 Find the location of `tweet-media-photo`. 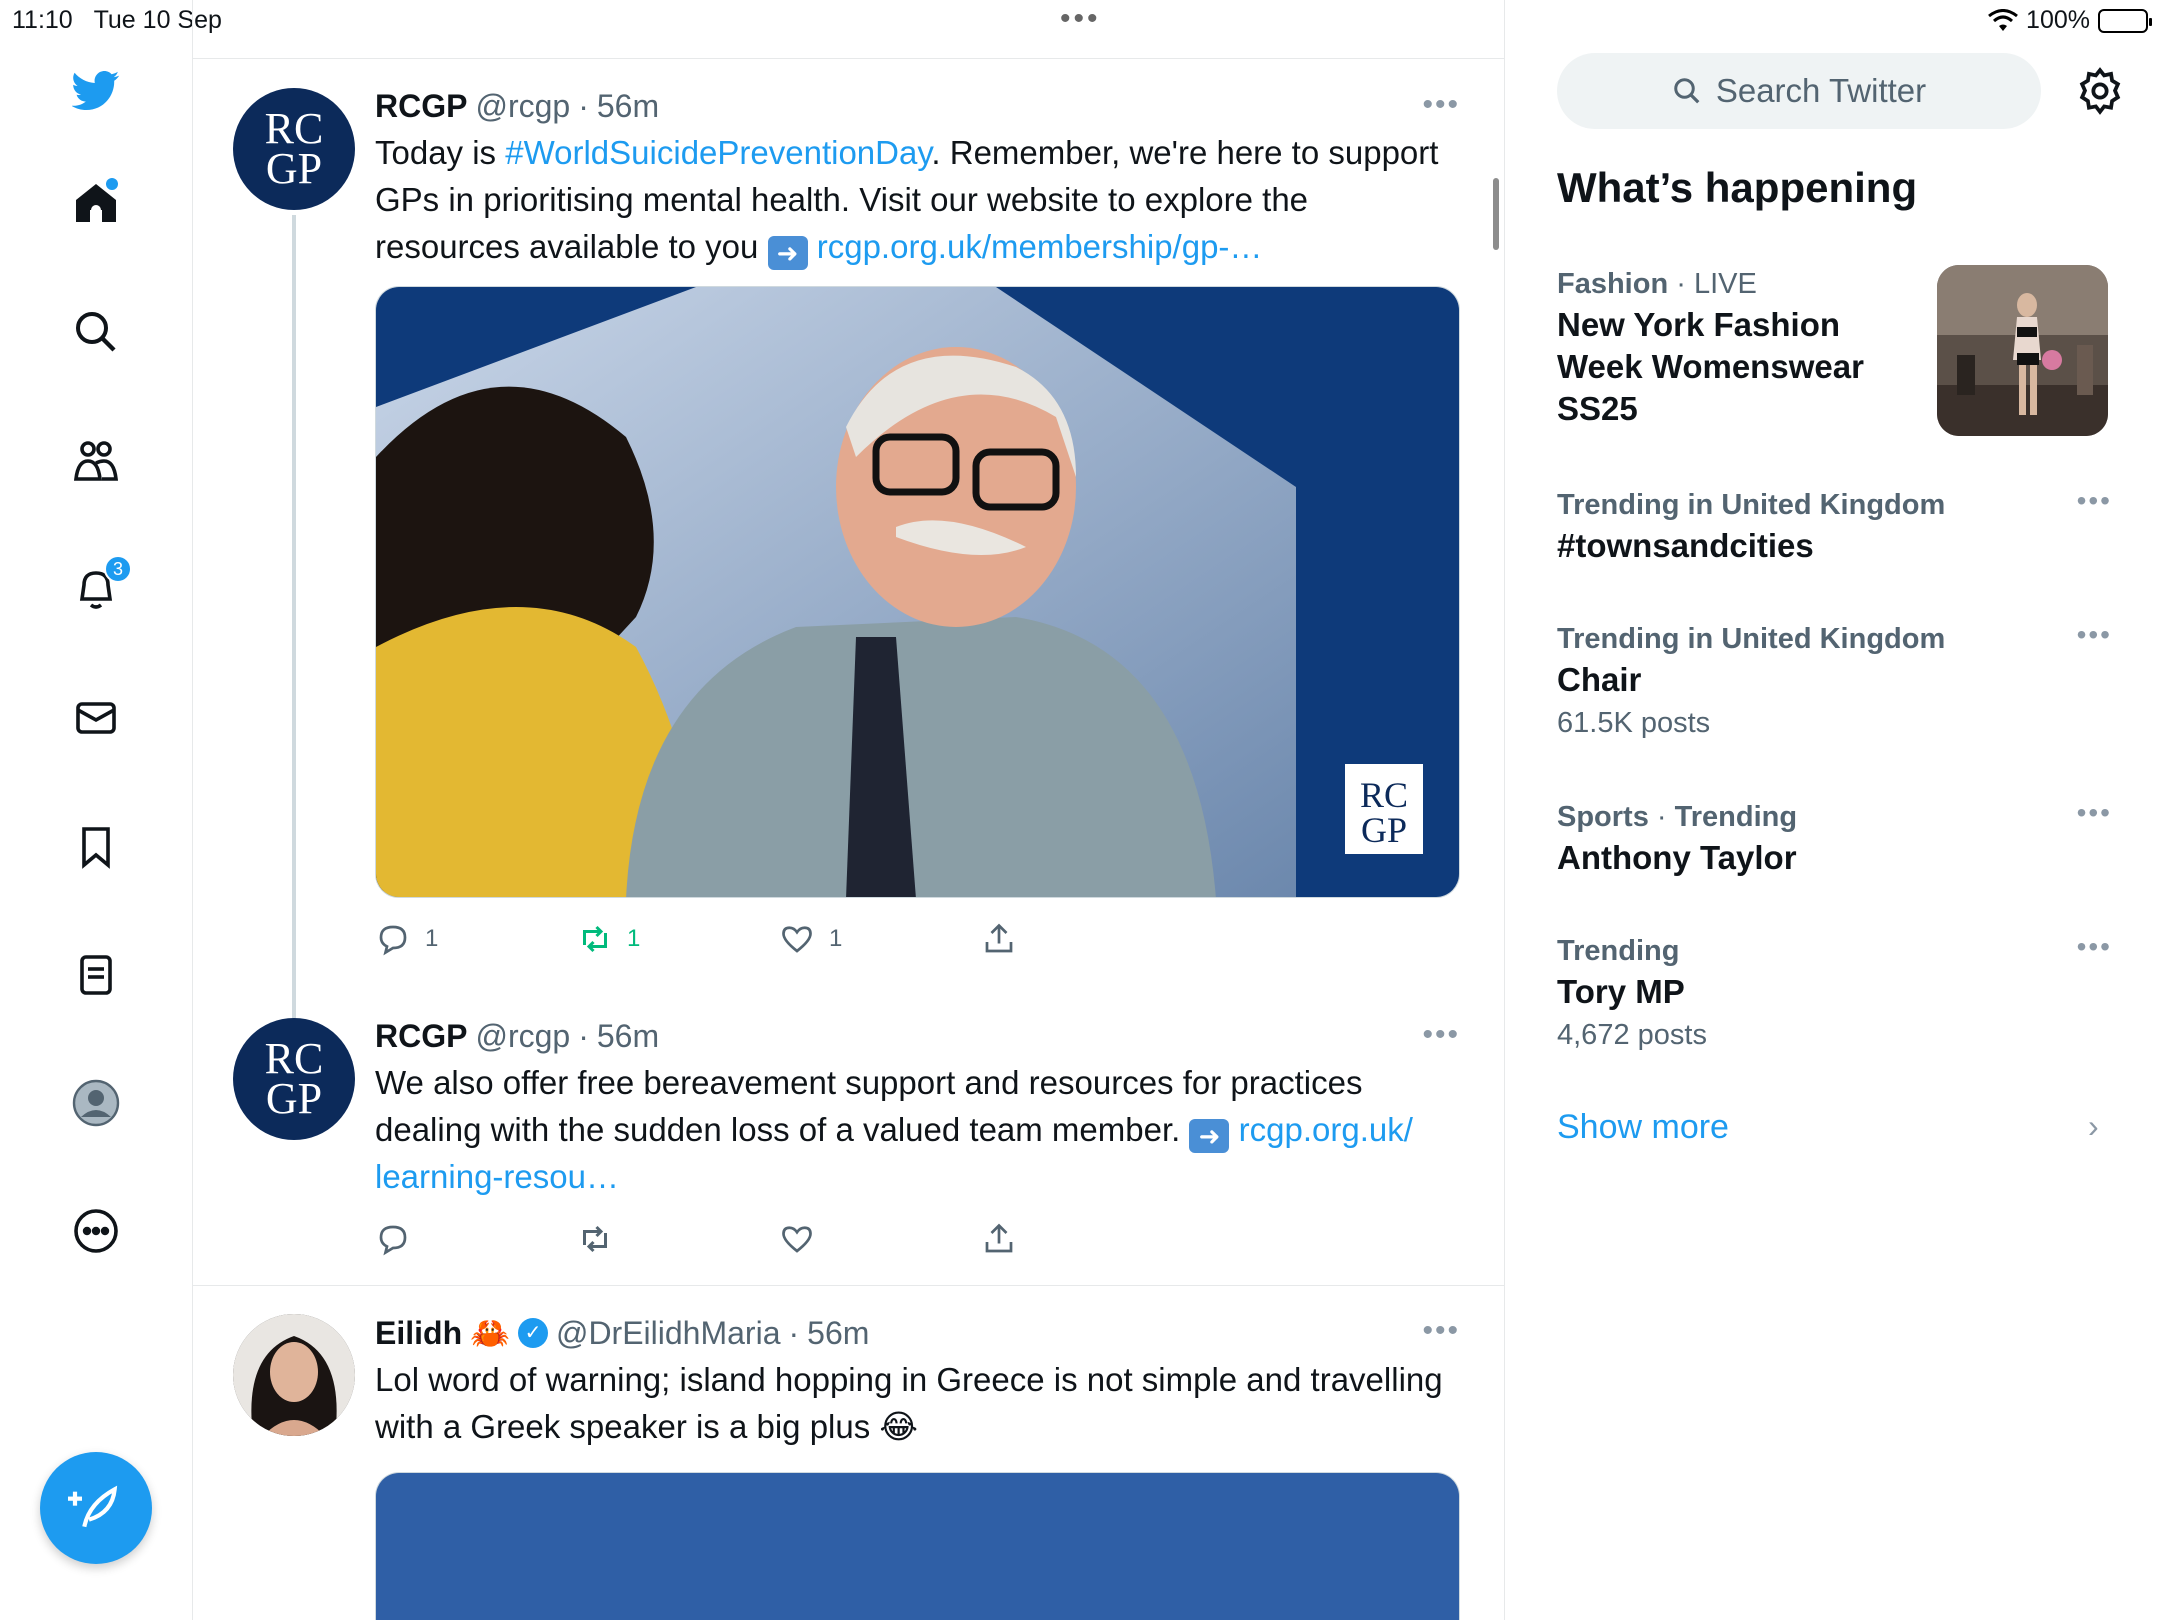

tweet-media-photo is located at coordinates (917, 1546).